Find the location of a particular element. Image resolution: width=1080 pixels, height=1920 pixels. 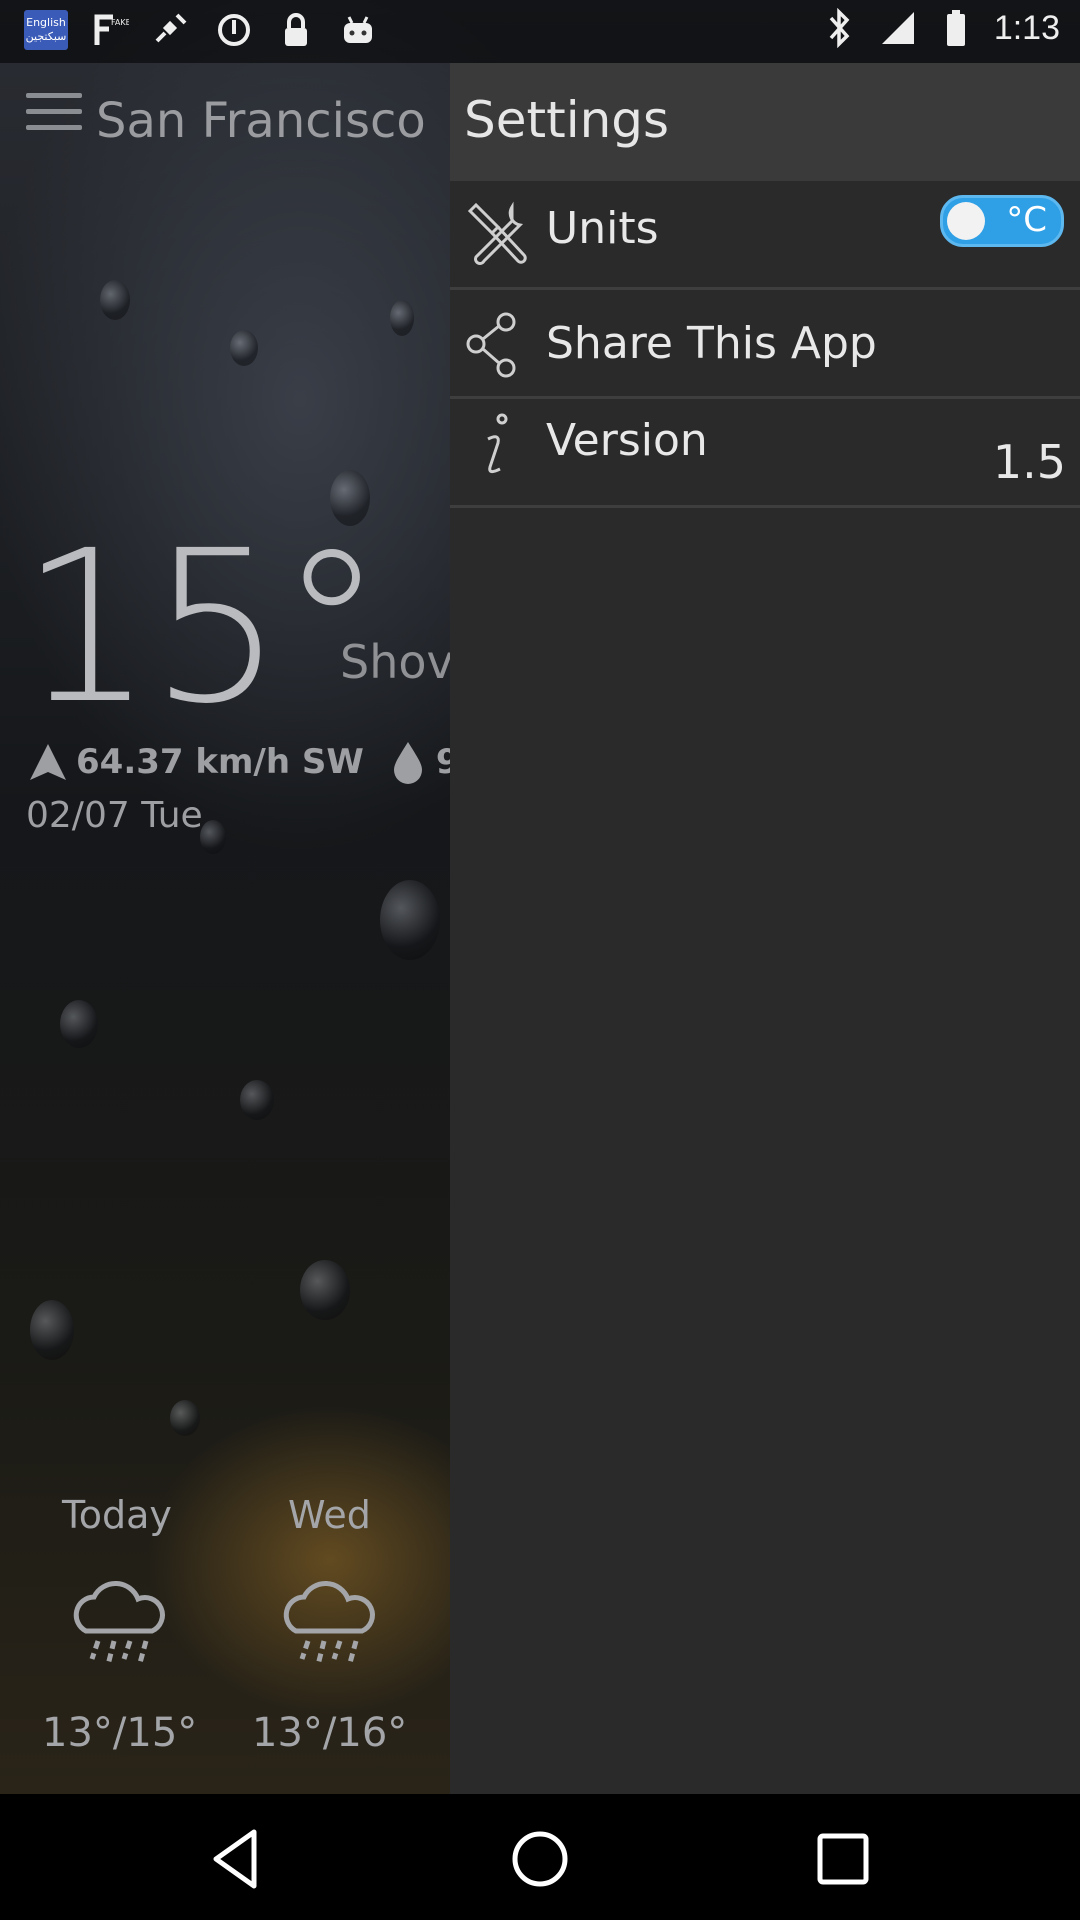

current-date: 02/07 Tue is located at coordinates (114, 815).